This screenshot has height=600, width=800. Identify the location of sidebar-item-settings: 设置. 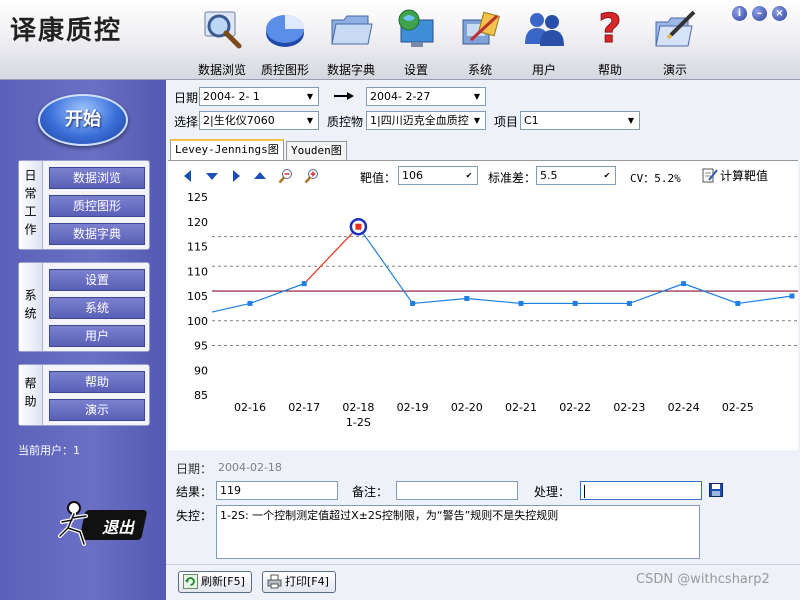
(97, 280).